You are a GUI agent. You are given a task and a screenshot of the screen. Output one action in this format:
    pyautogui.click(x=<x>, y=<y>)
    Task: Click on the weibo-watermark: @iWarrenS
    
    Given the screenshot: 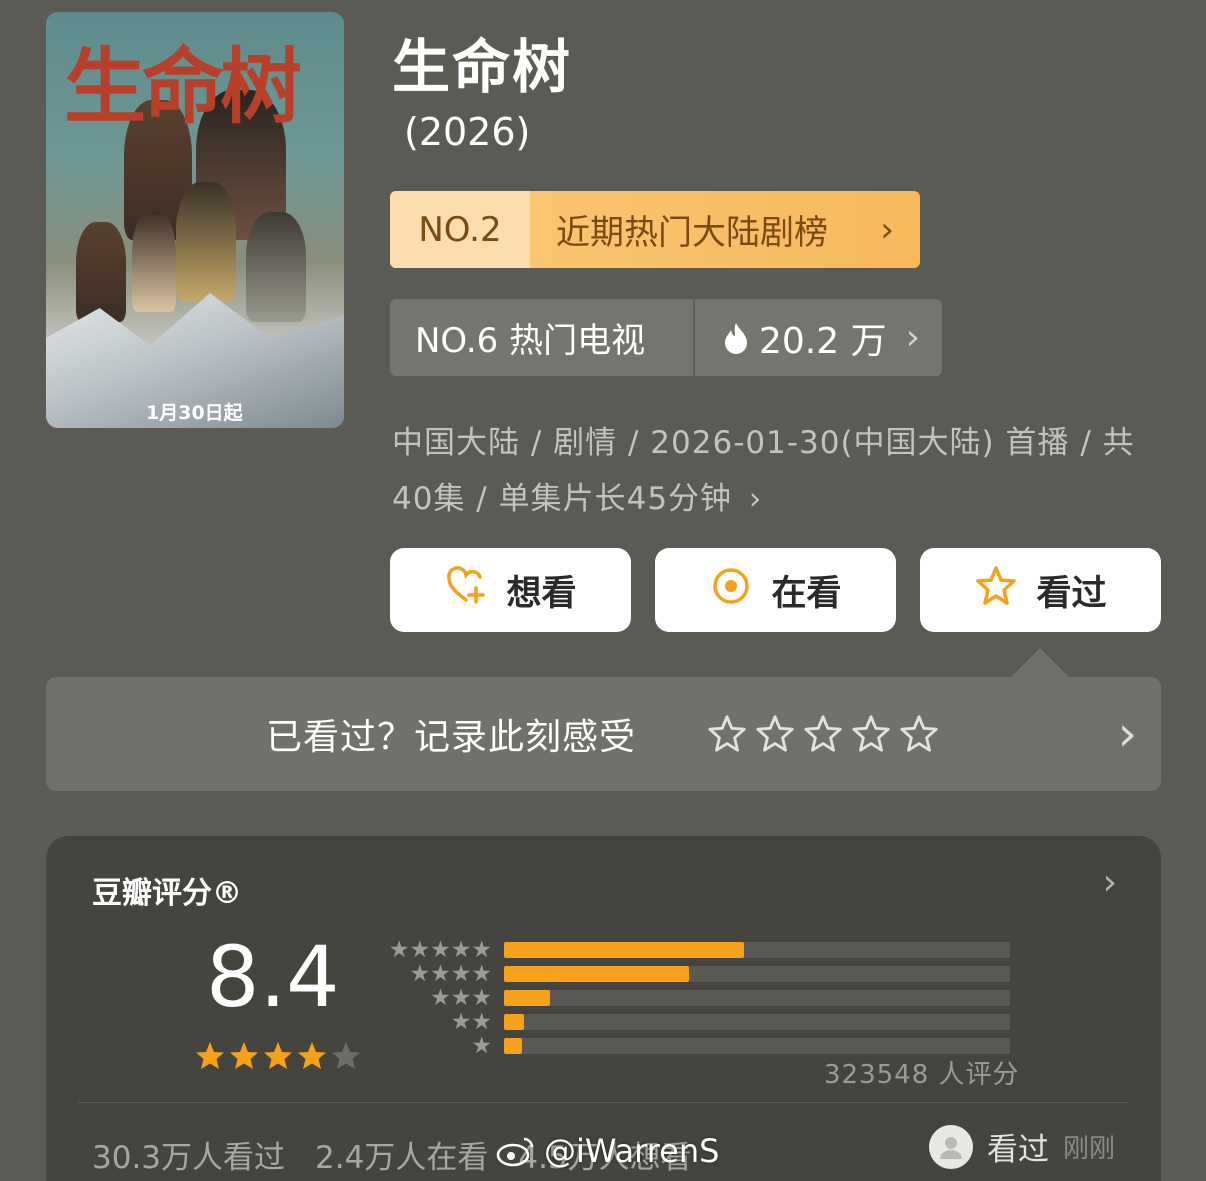 What is the action you would take?
    pyautogui.click(x=607, y=1151)
    